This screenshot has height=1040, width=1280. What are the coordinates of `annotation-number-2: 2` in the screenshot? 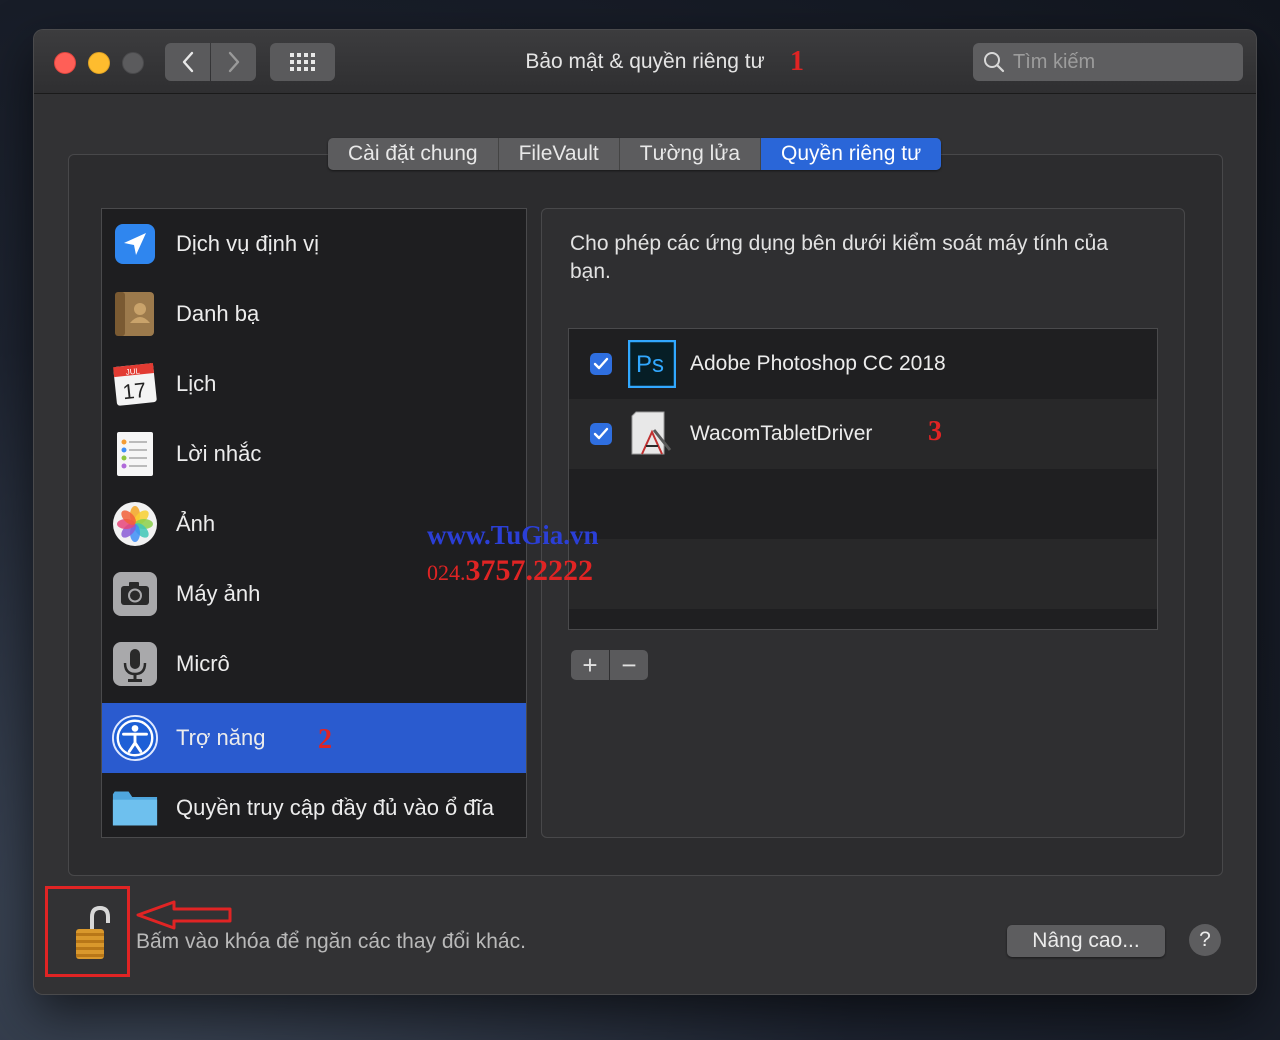 It's located at (325, 739).